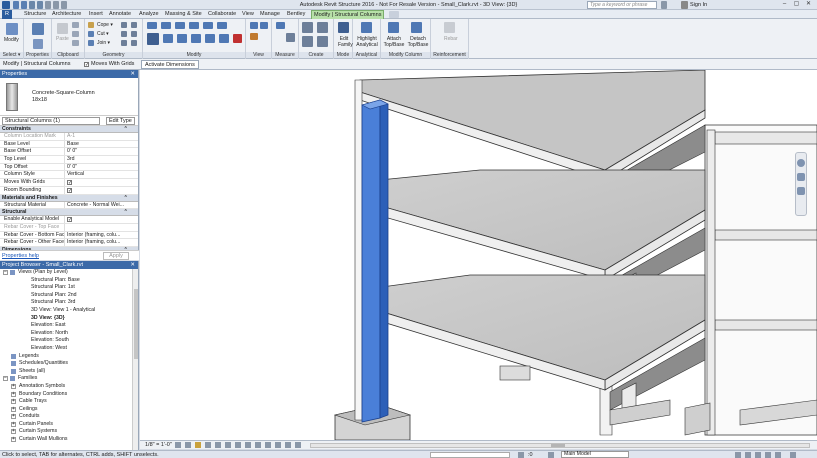 This screenshot has width=817, height=458. I want to click on tab-massing-site: Massing & Site, so click(183, 14).